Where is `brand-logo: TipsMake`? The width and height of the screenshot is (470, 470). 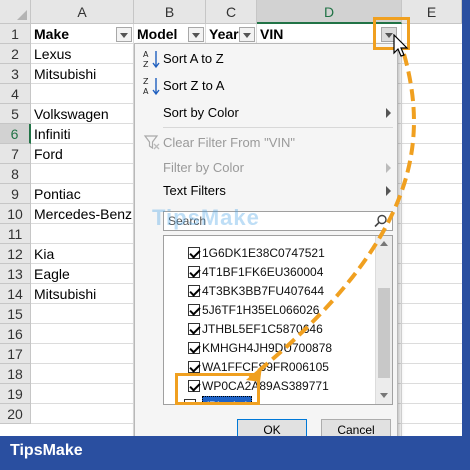 brand-logo: TipsMake is located at coordinates (46, 450).